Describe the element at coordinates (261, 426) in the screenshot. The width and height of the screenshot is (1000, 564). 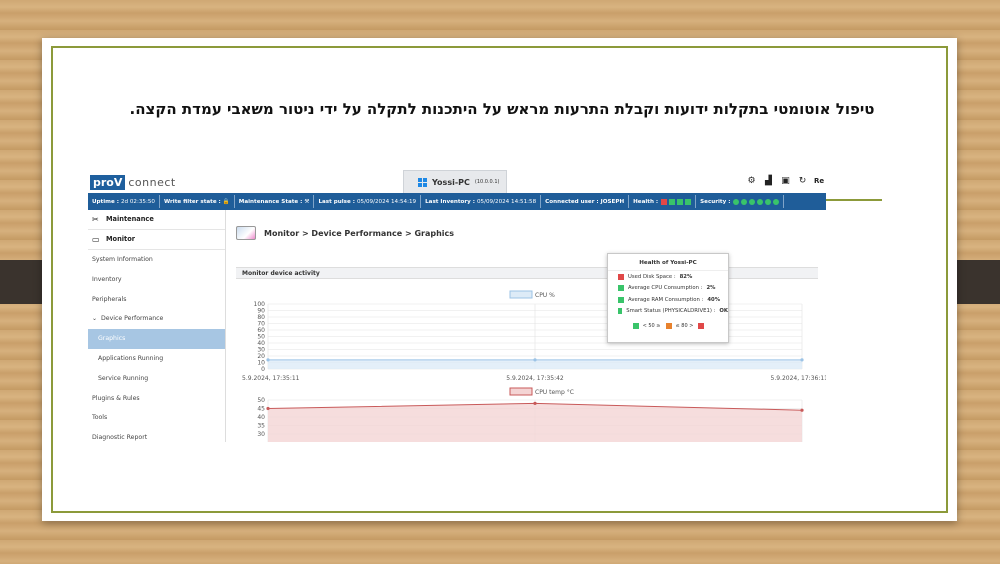
I see `y-tick-label: 35` at that location.